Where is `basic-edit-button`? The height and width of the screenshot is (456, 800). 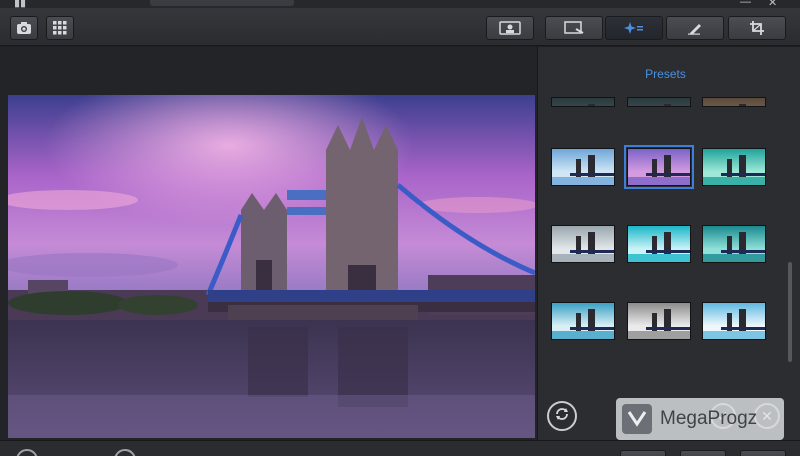 basic-edit-button is located at coordinates (574, 28).